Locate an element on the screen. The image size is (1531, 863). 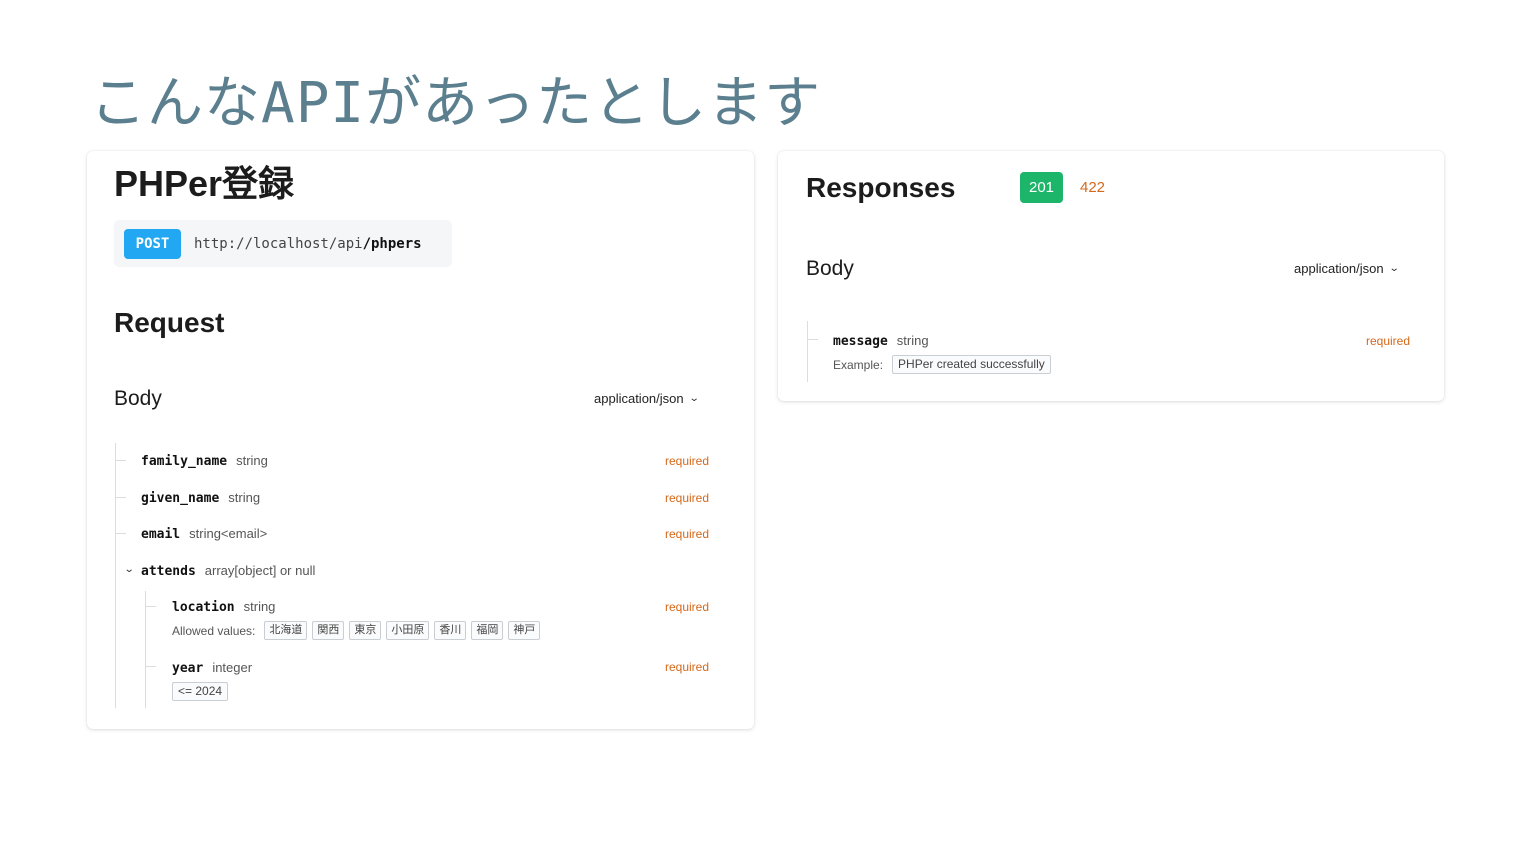
allowed-value-chip: 福岡 is located at coordinates (487, 630).